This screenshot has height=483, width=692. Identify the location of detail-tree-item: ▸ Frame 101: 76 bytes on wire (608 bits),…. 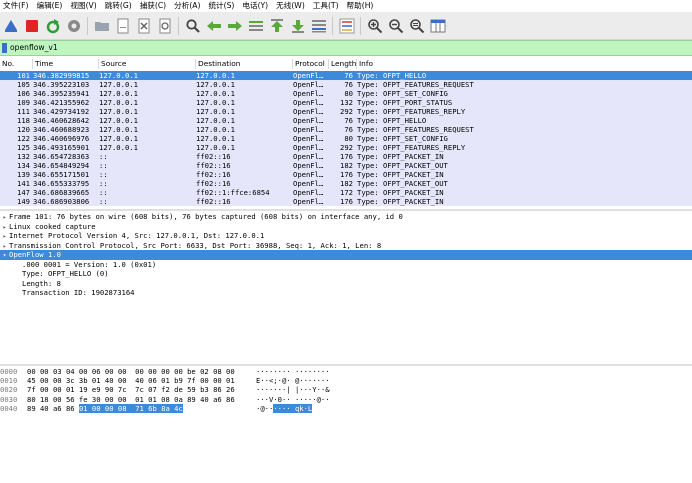
(346, 217).